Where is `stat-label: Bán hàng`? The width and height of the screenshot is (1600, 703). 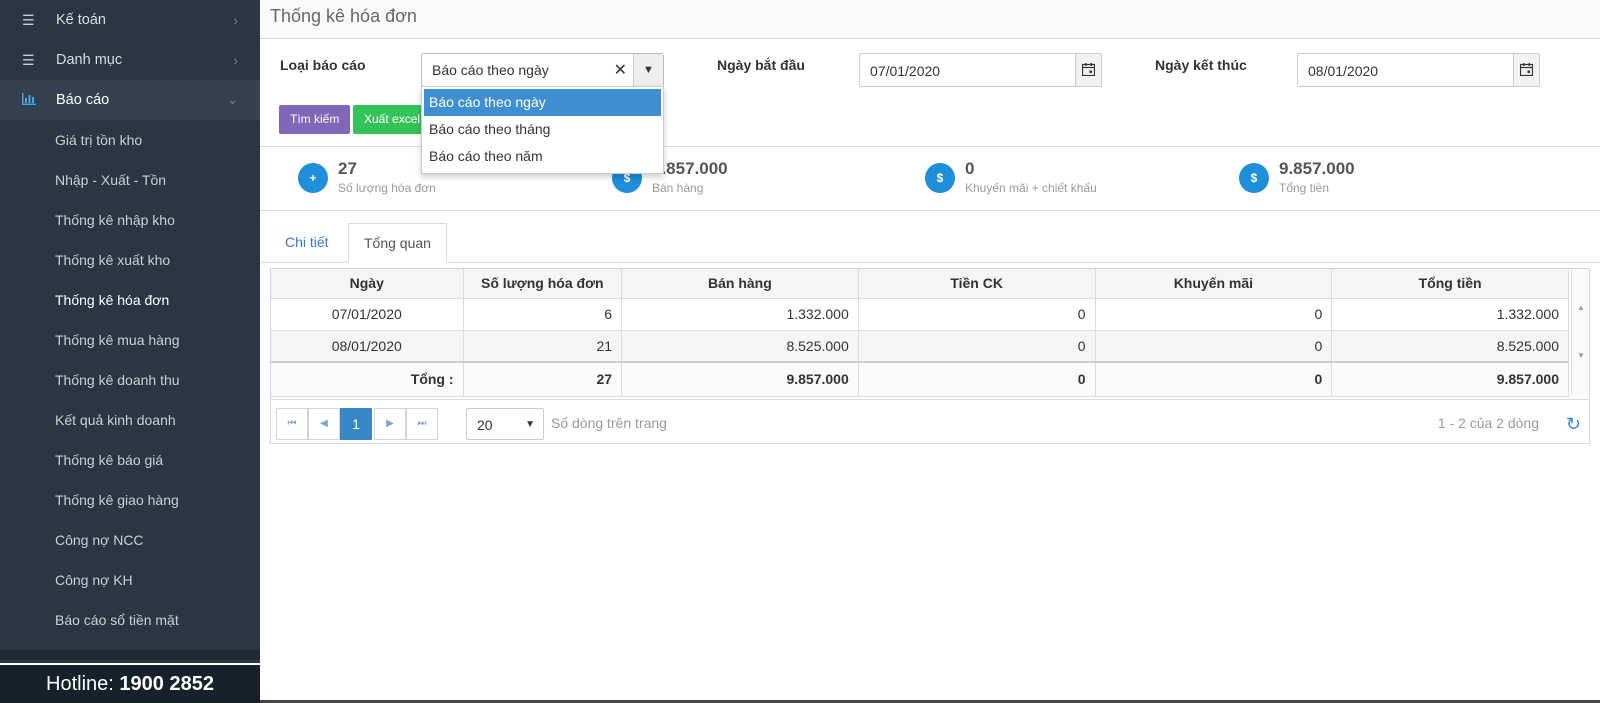
stat-label: Bán hàng is located at coordinates (678, 188).